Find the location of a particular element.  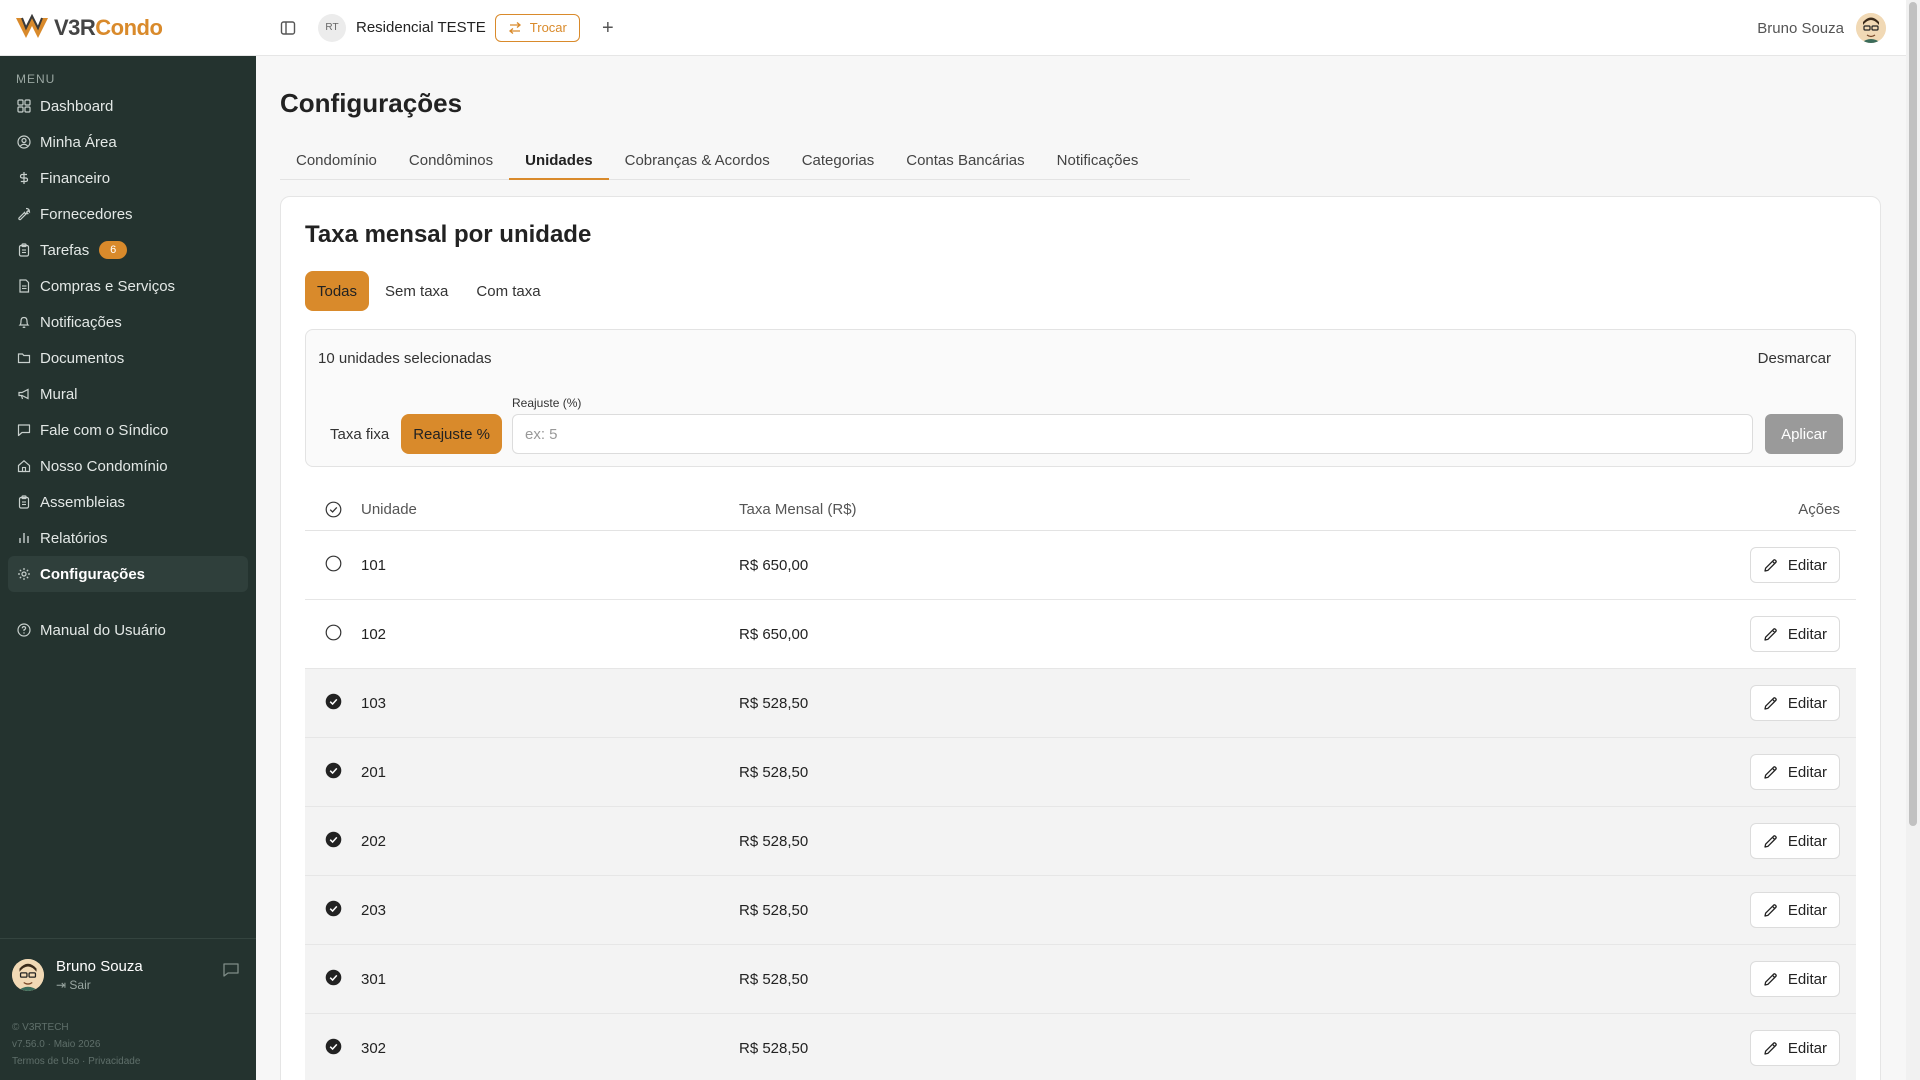

filter-sem-taxa: Sem taxa is located at coordinates (416, 291).